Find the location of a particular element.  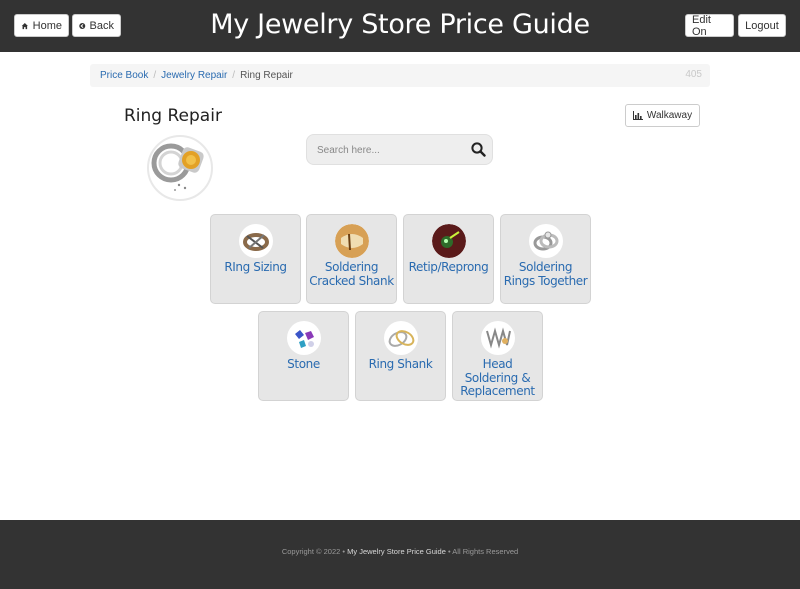

tile-soldering-cracked-shank: Soldering Cracked Shank is located at coordinates (351, 259).